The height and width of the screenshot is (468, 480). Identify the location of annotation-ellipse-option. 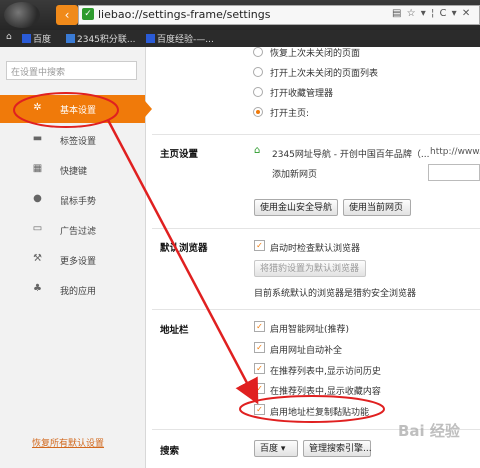
(312, 409).